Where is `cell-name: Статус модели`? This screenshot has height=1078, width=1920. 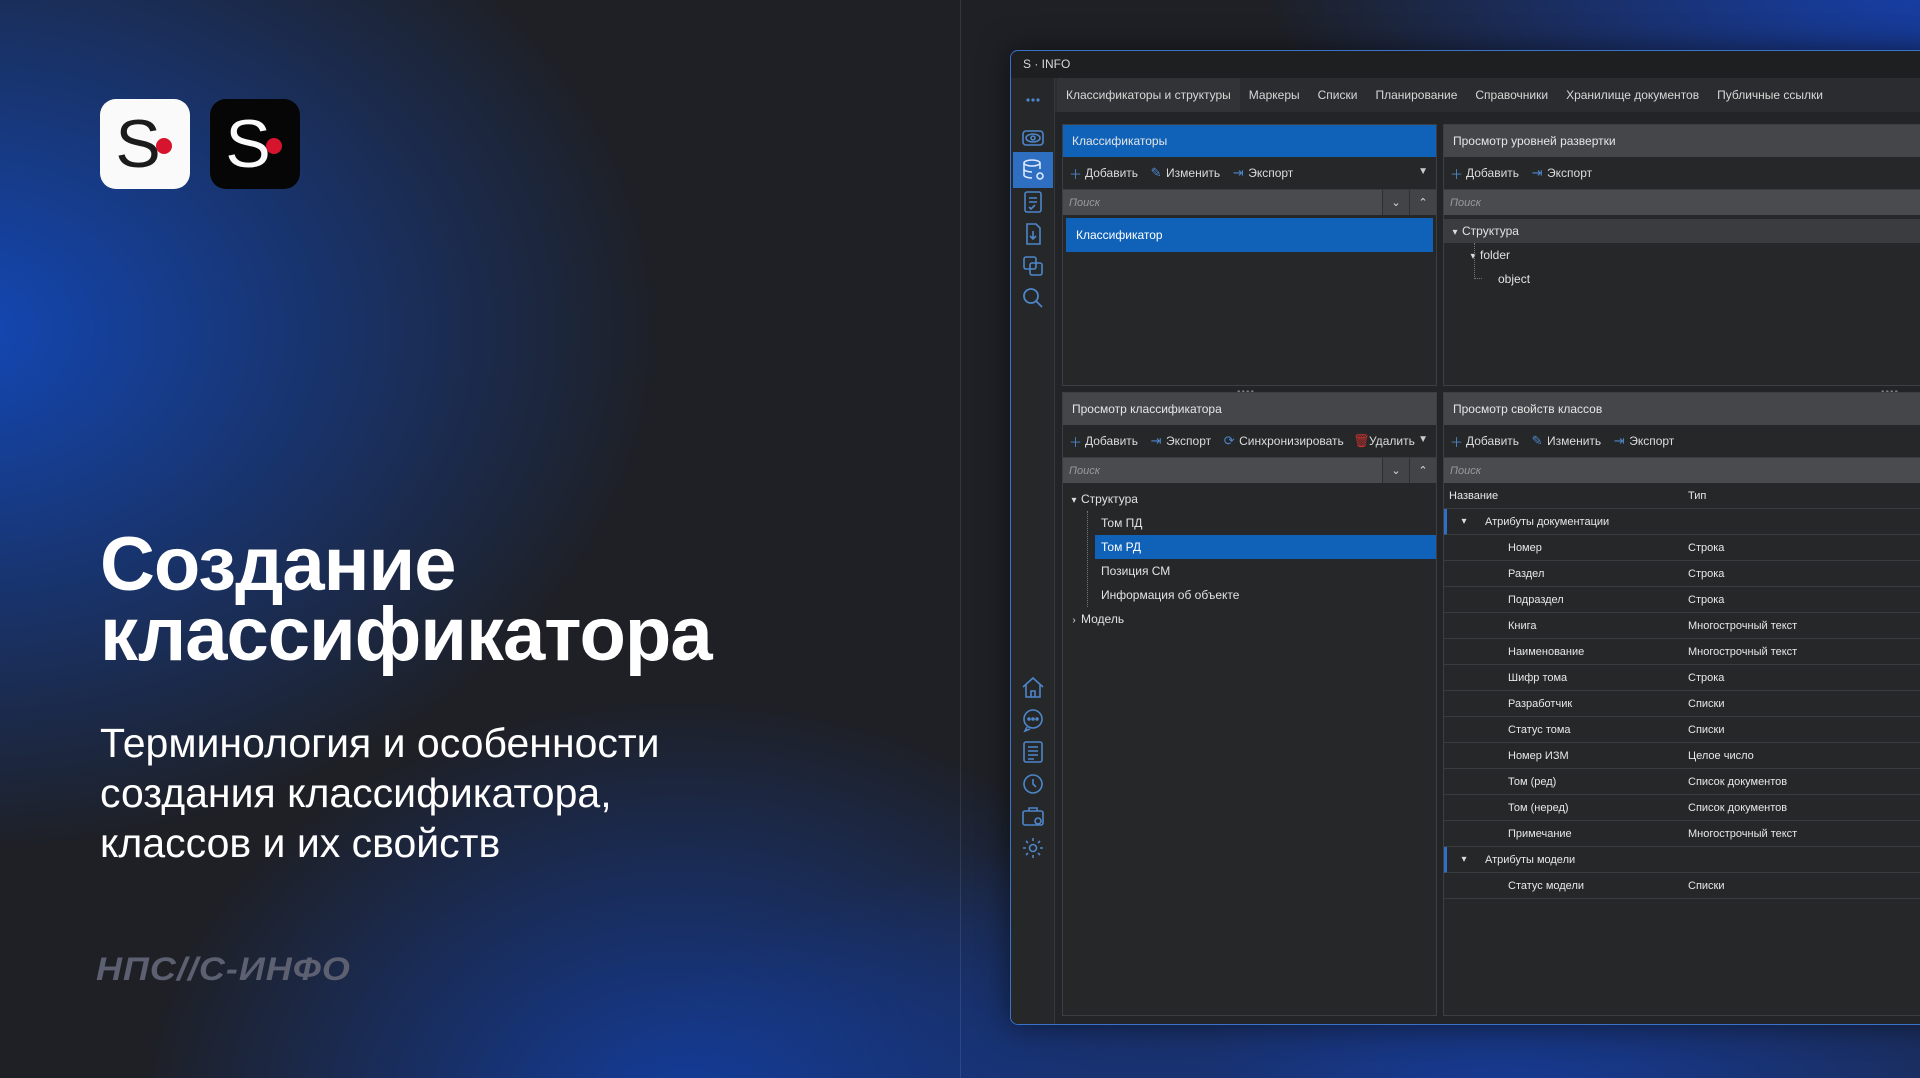 cell-name: Статус модели is located at coordinates (1546, 886).